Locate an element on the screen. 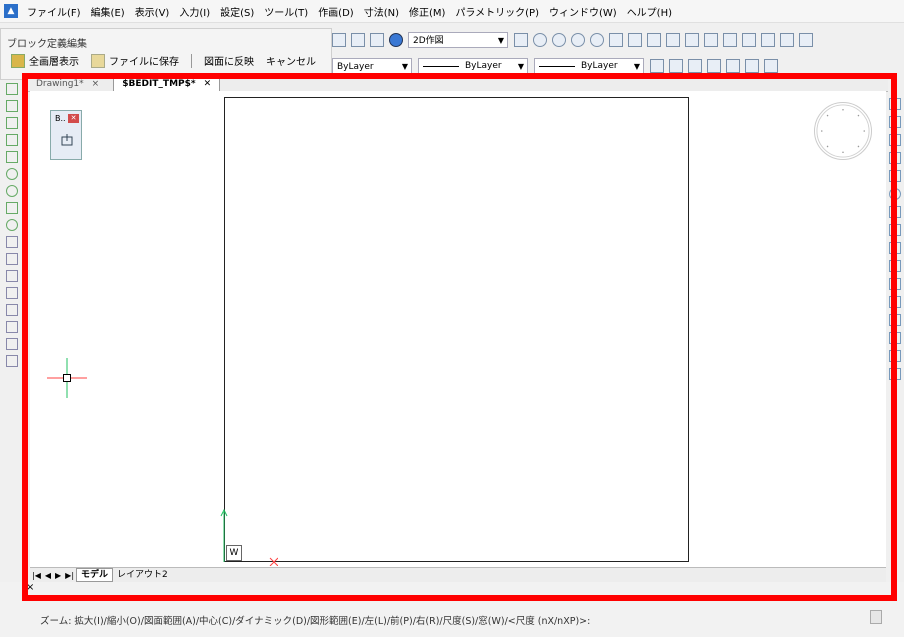 The image size is (904, 637). menu-help: ヘルプ(H) is located at coordinates (649, 11).